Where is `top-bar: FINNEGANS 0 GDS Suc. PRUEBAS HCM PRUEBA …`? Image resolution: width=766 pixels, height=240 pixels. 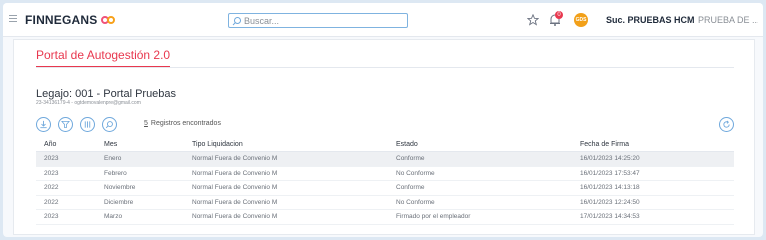 top-bar: FINNEGANS 0 GDS Suc. PRUEBAS HCM PRUEBA … is located at coordinates (383, 20).